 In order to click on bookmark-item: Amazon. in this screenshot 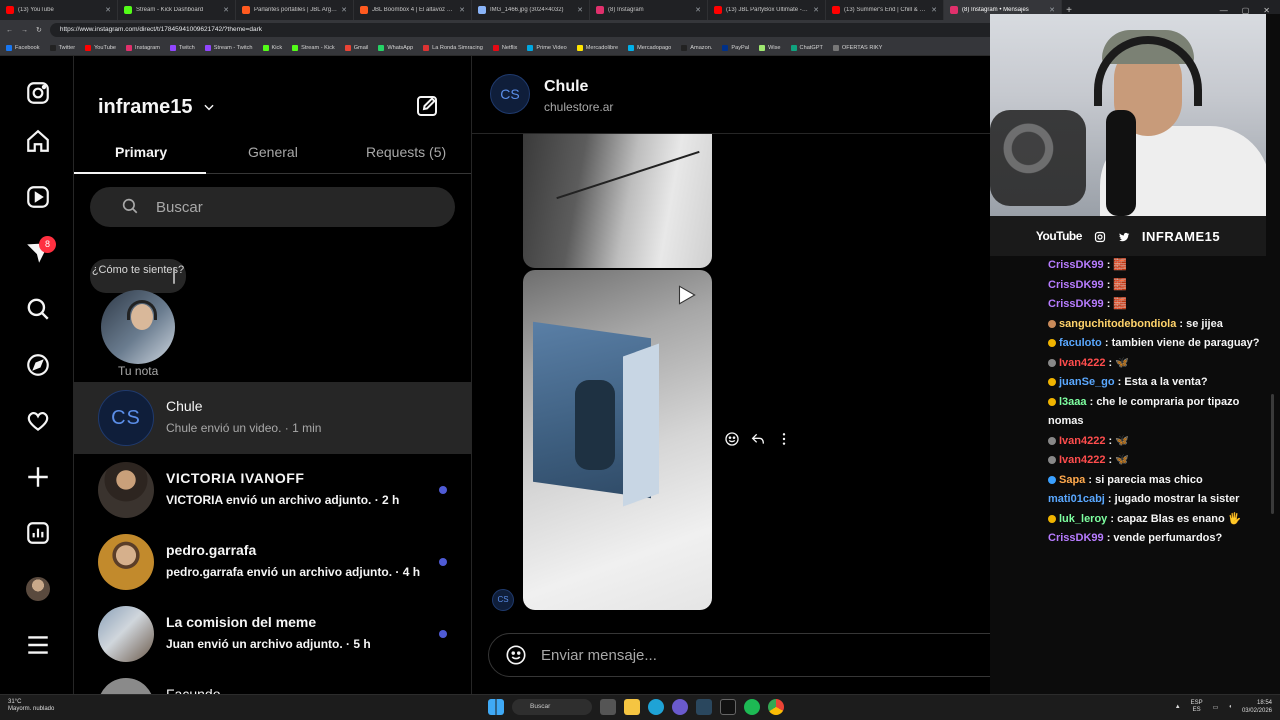, I will do `click(696, 47)`.